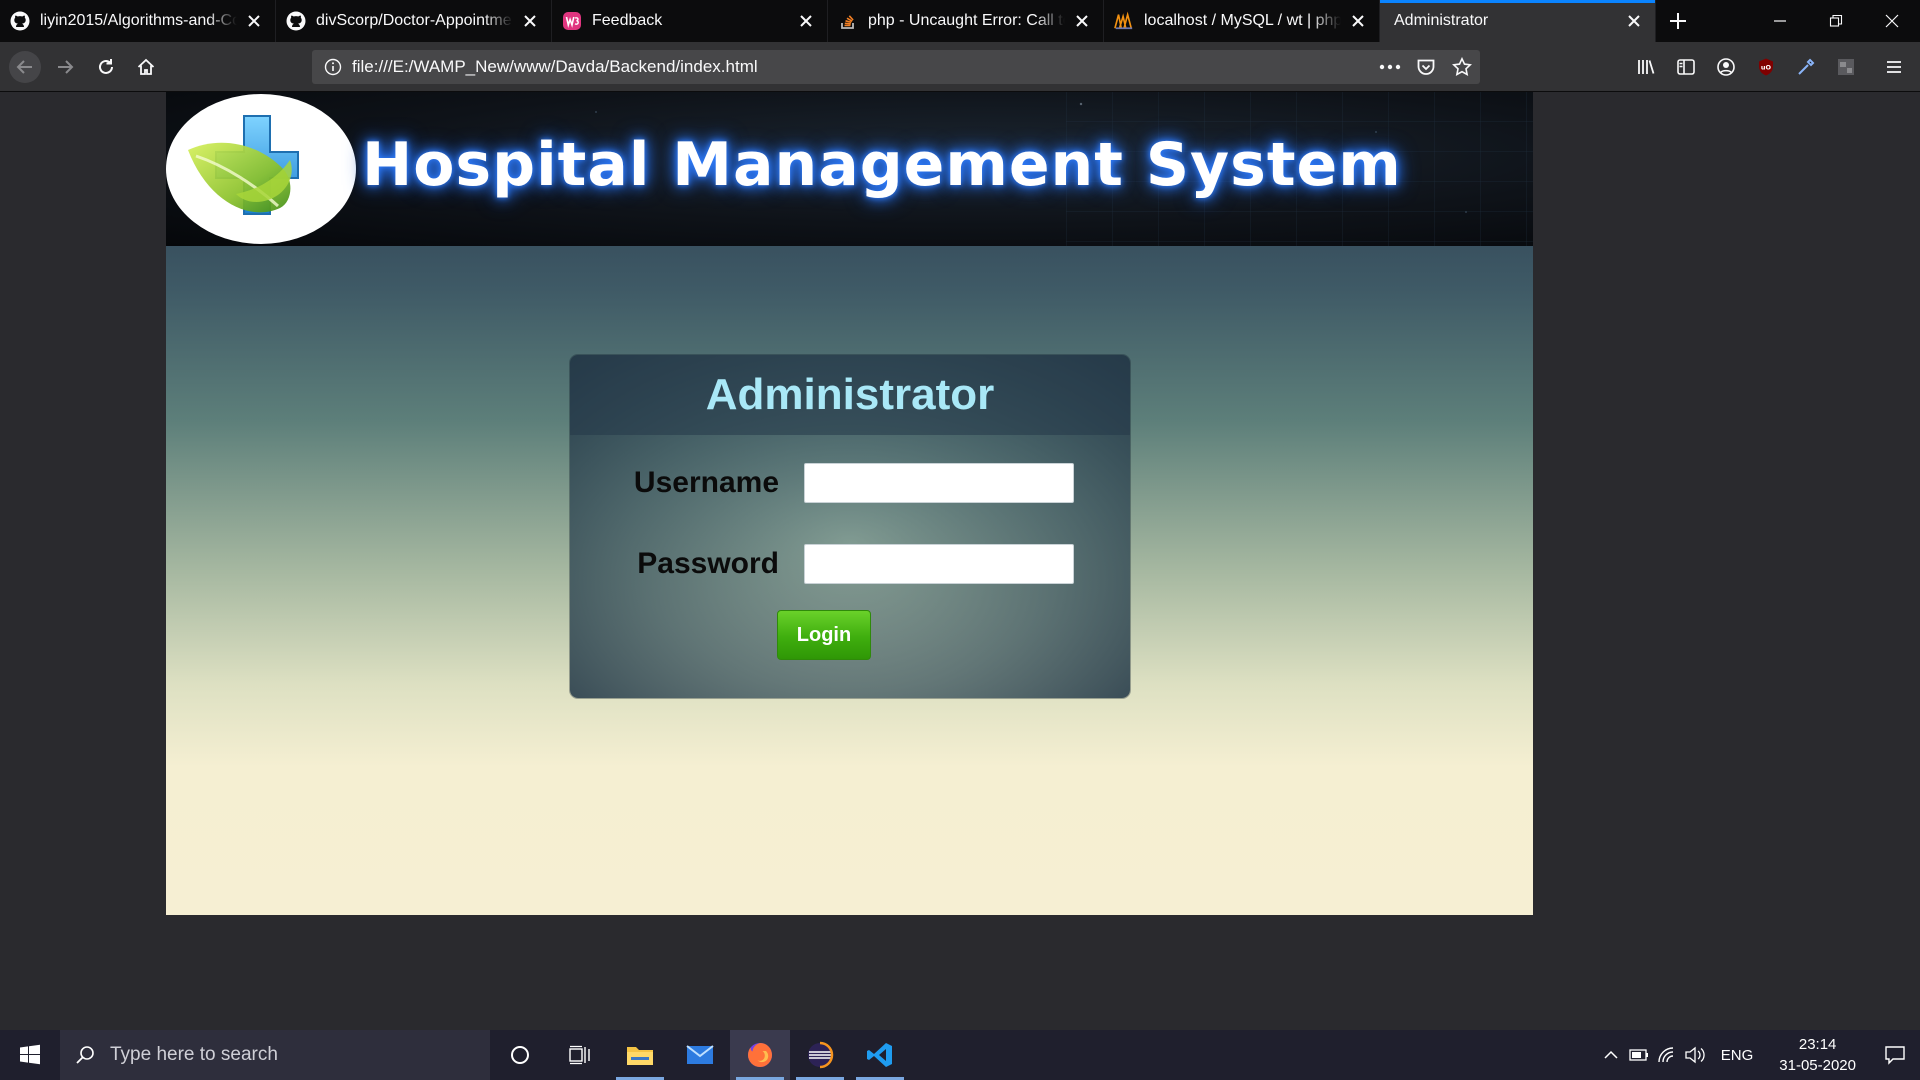  Describe the element at coordinates (243, 165) in the screenshot. I see `medical-cross-leaf-icon` at that location.